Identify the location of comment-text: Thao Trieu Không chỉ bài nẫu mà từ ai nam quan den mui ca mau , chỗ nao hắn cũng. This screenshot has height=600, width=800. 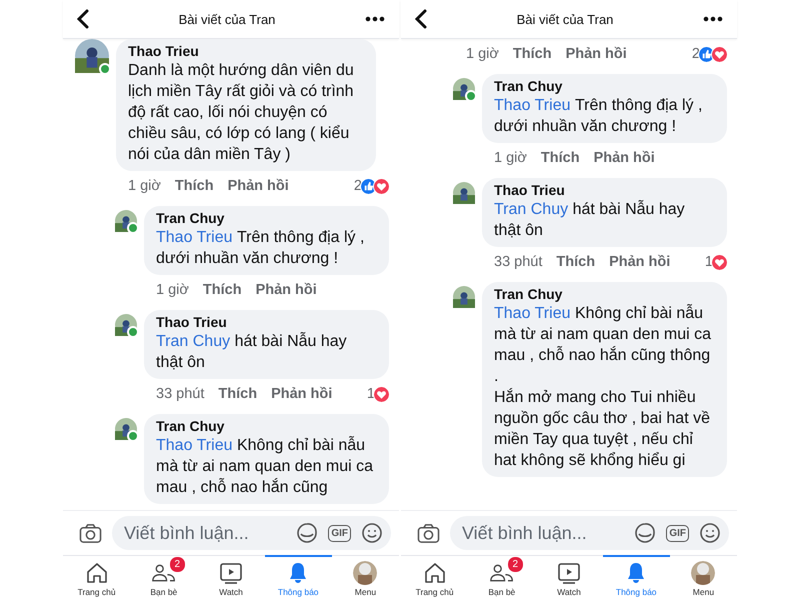
(265, 466).